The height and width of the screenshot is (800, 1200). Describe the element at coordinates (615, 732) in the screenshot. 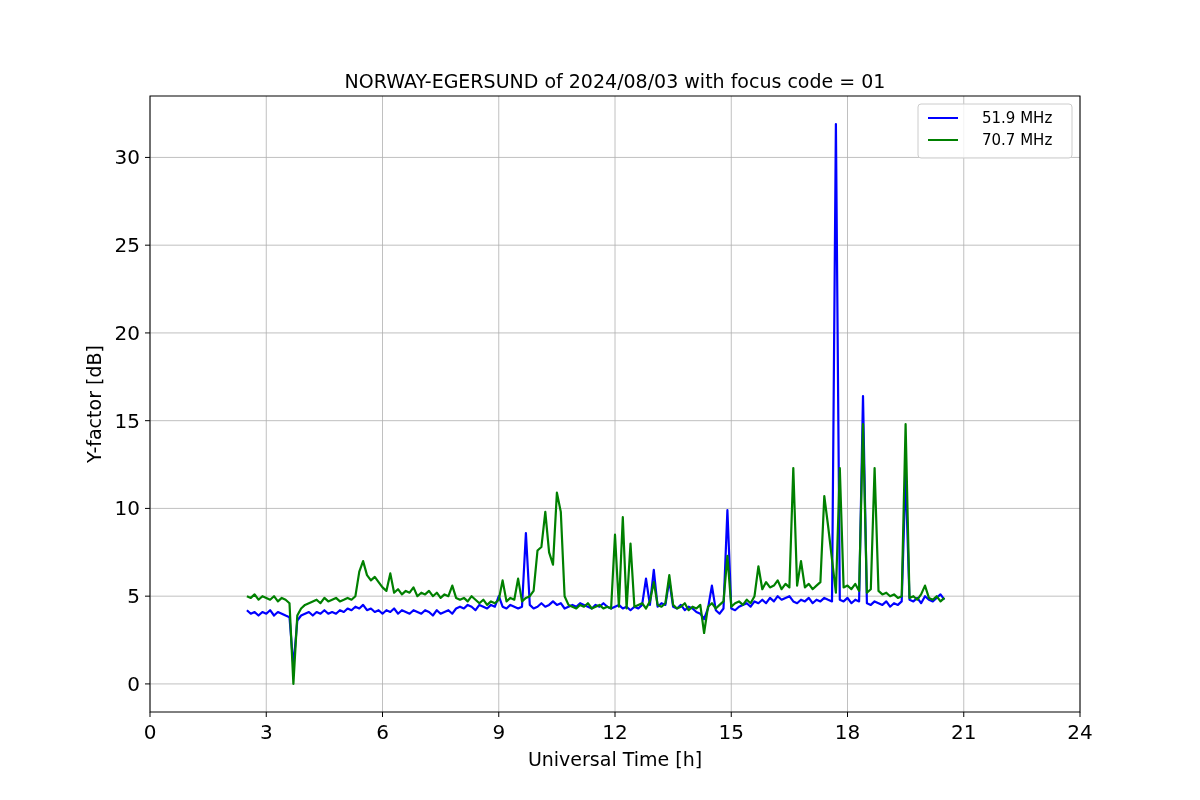

I see `x-tick-label: 12` at that location.